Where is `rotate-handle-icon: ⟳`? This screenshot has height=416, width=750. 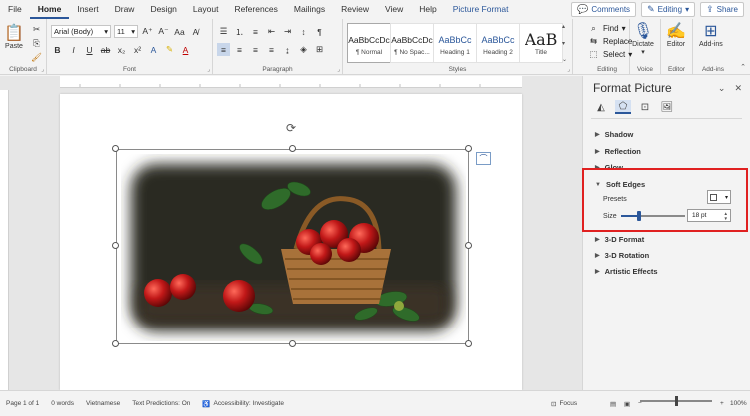 rotate-handle-icon: ⟳ is located at coordinates (291, 128).